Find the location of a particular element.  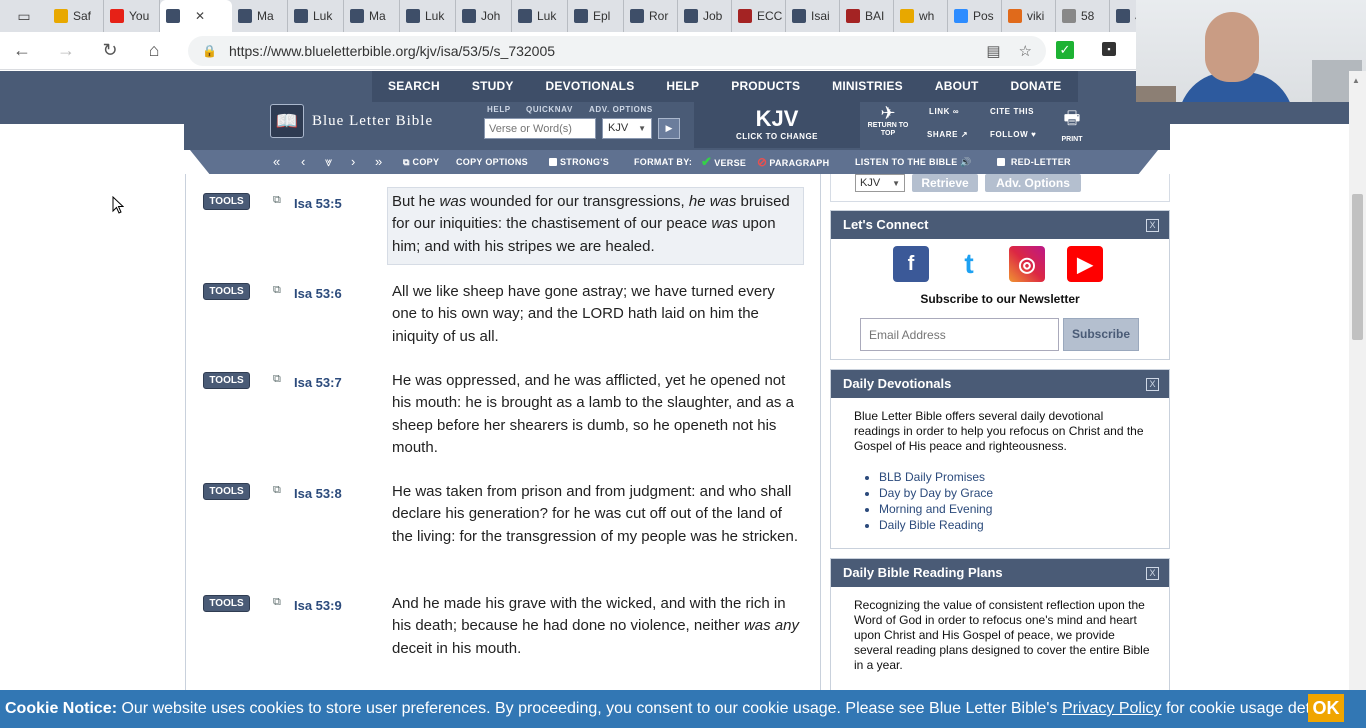

print-button: 🖶 PRINT is located at coordinates (1072, 124).